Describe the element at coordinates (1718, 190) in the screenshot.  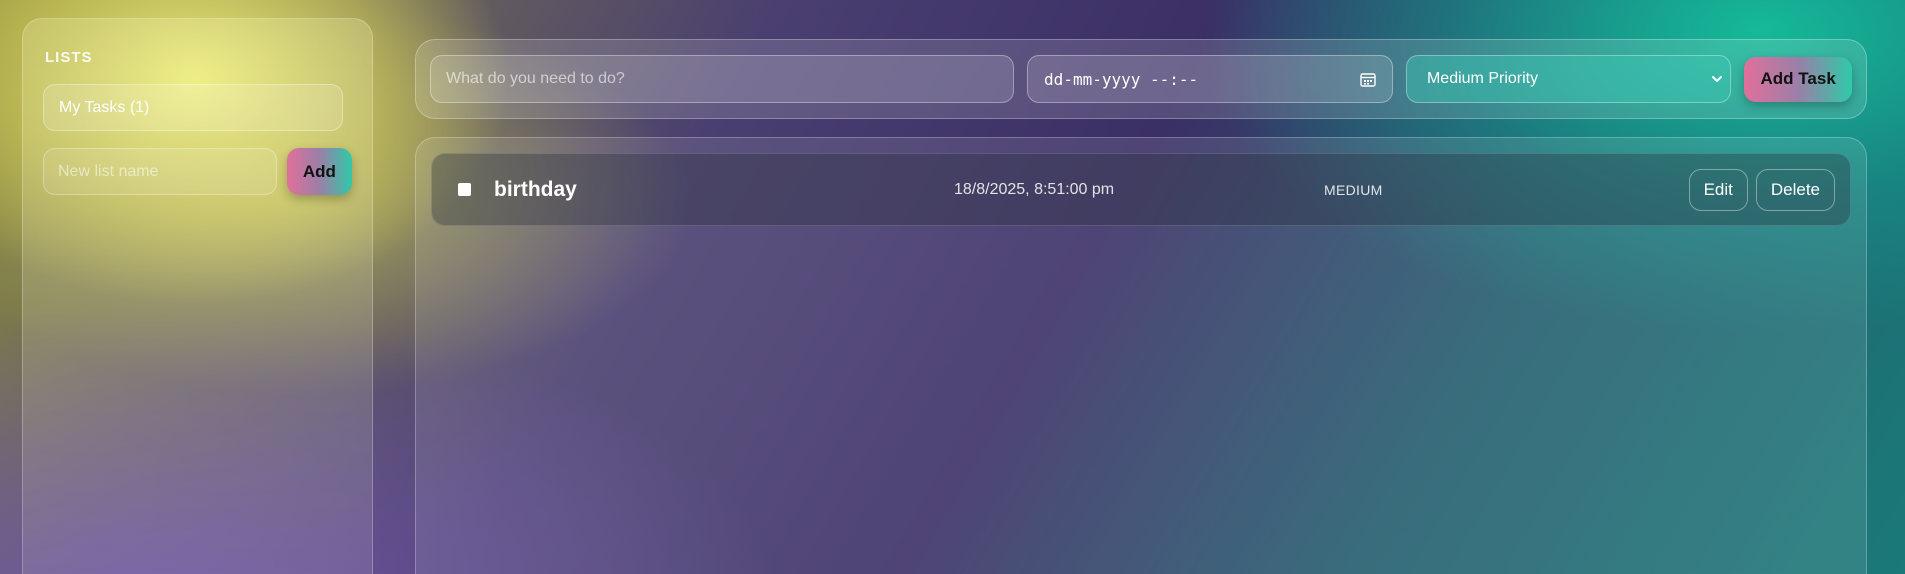
I see `edit-task-button: Edit` at that location.